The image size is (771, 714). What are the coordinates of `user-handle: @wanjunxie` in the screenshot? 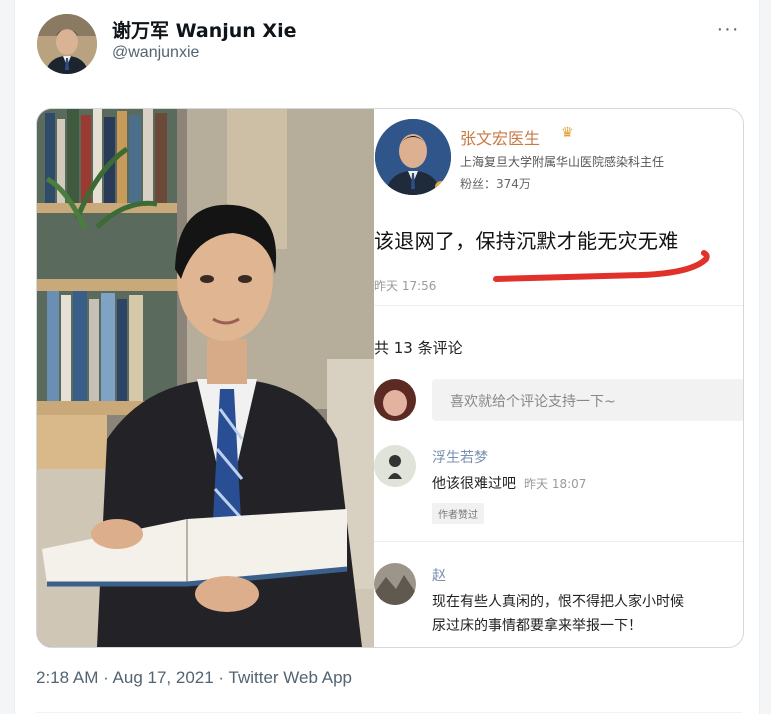 It's located at (155, 53).